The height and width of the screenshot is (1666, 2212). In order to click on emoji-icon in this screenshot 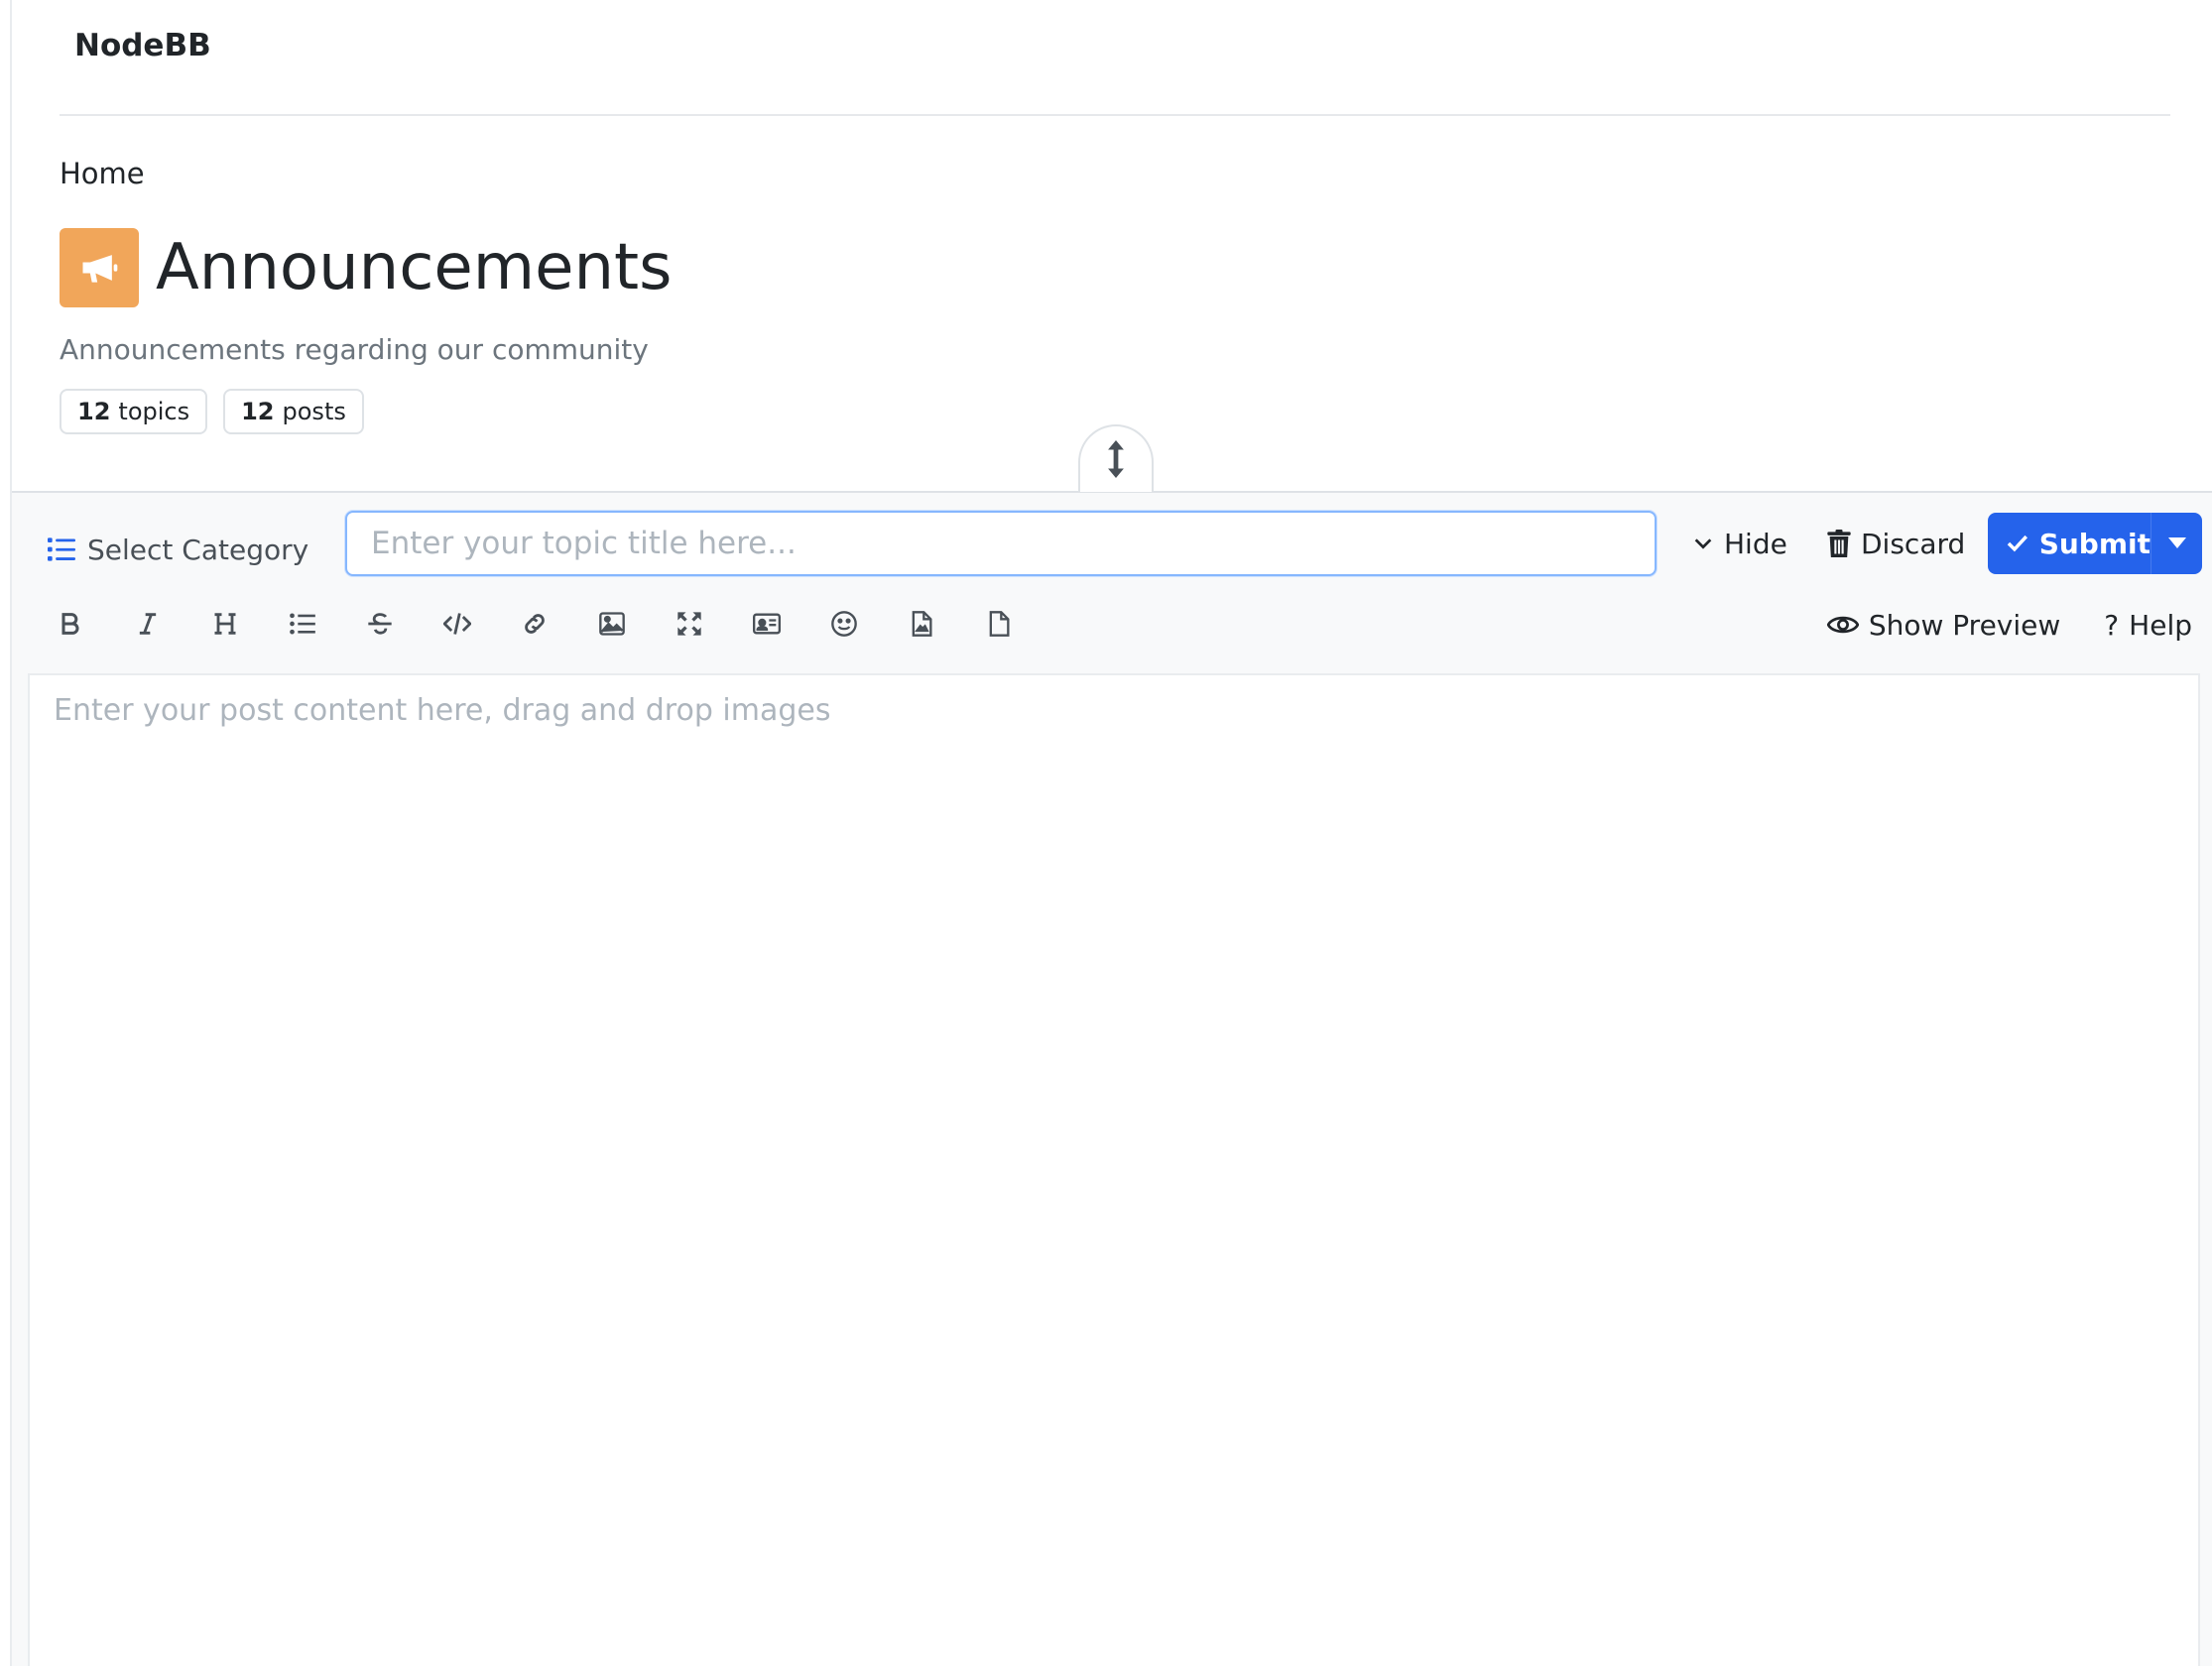, I will do `click(844, 624)`.